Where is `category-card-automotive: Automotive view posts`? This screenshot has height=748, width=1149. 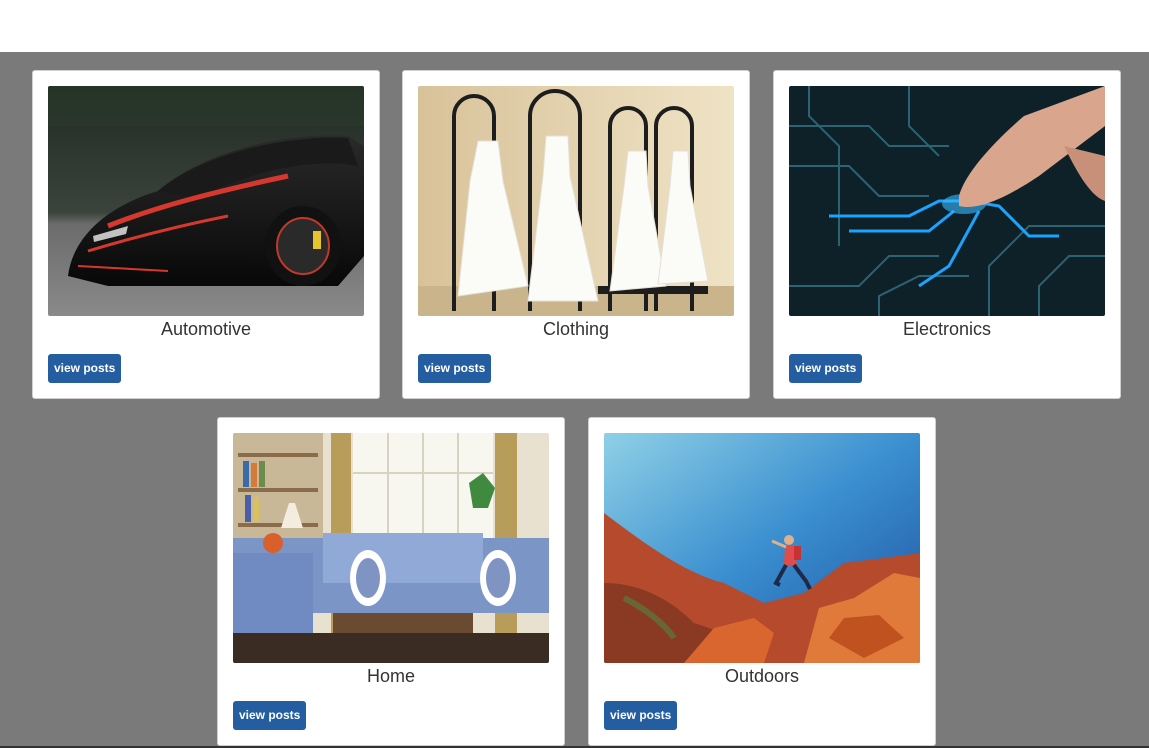
category-card-automotive: Automotive view posts is located at coordinates (206, 234).